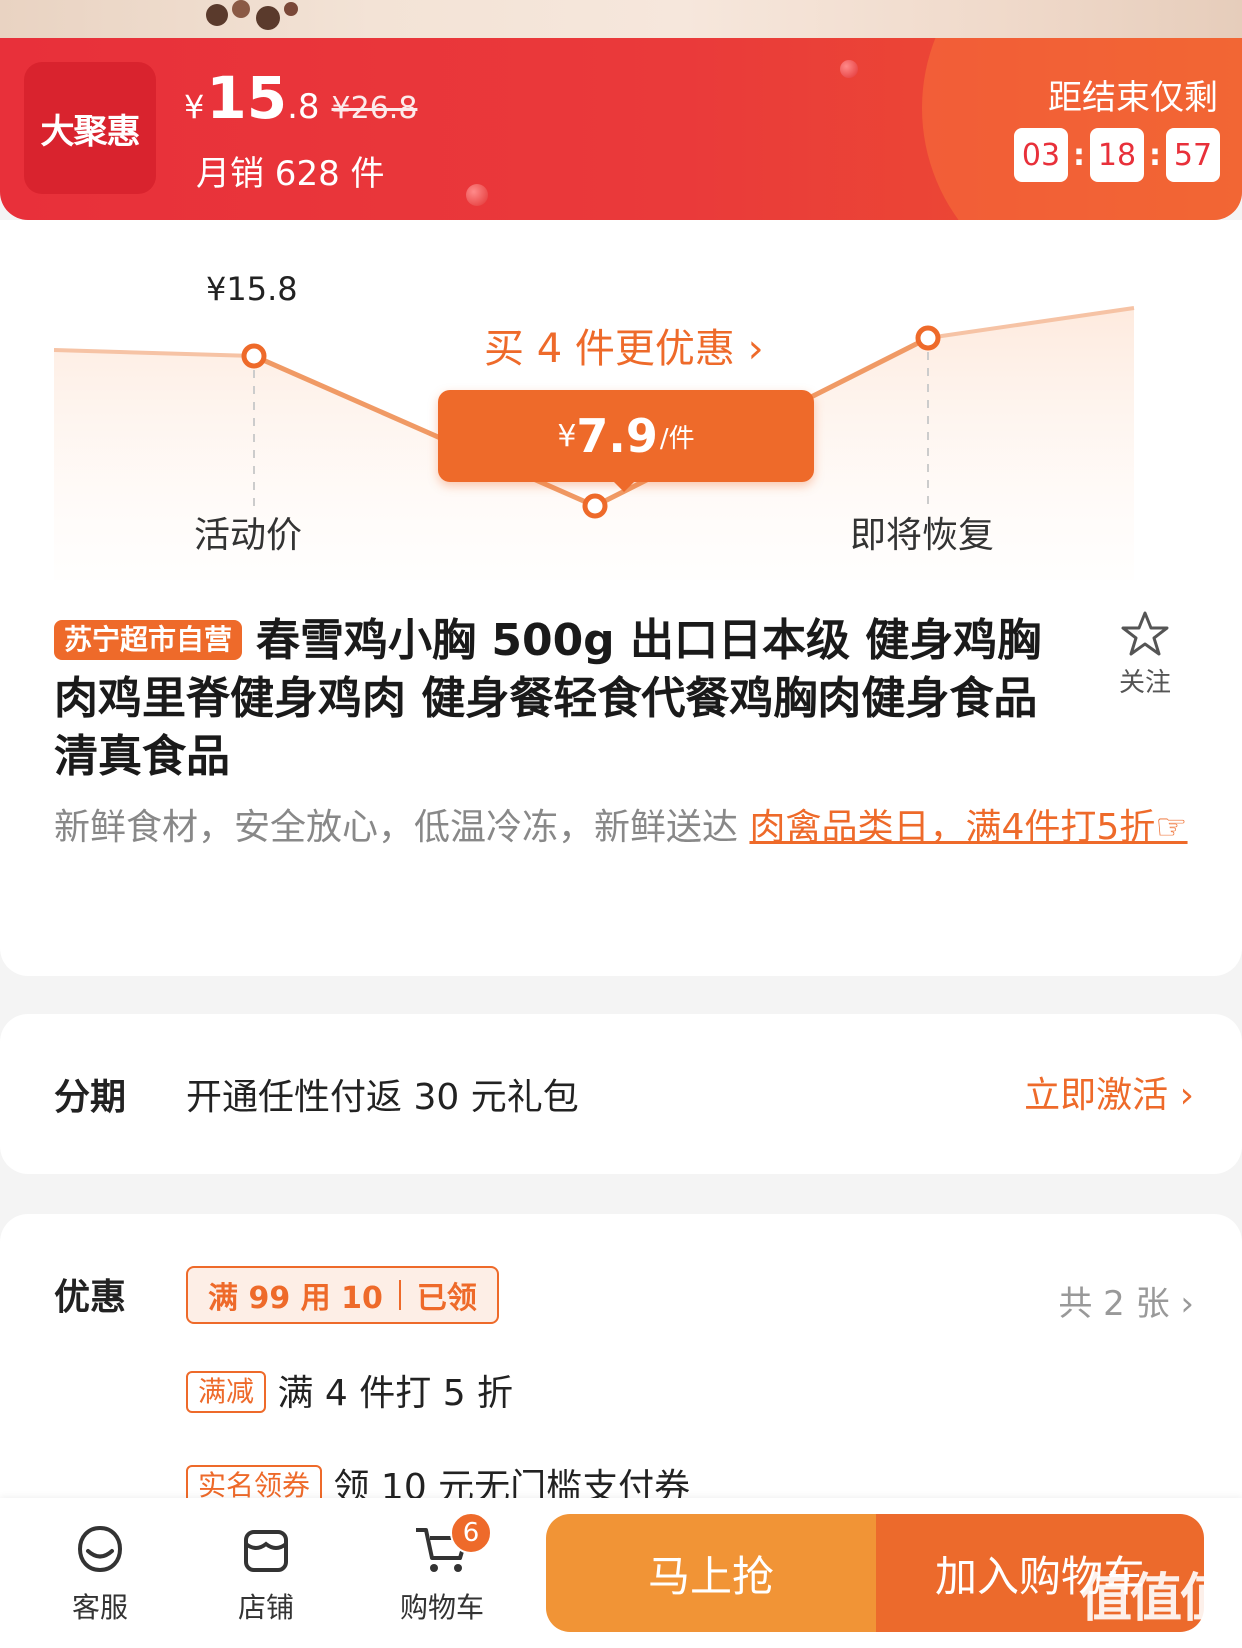 The height and width of the screenshot is (1648, 1242). Describe the element at coordinates (100, 1549) in the screenshot. I see `customer-service-icon` at that location.